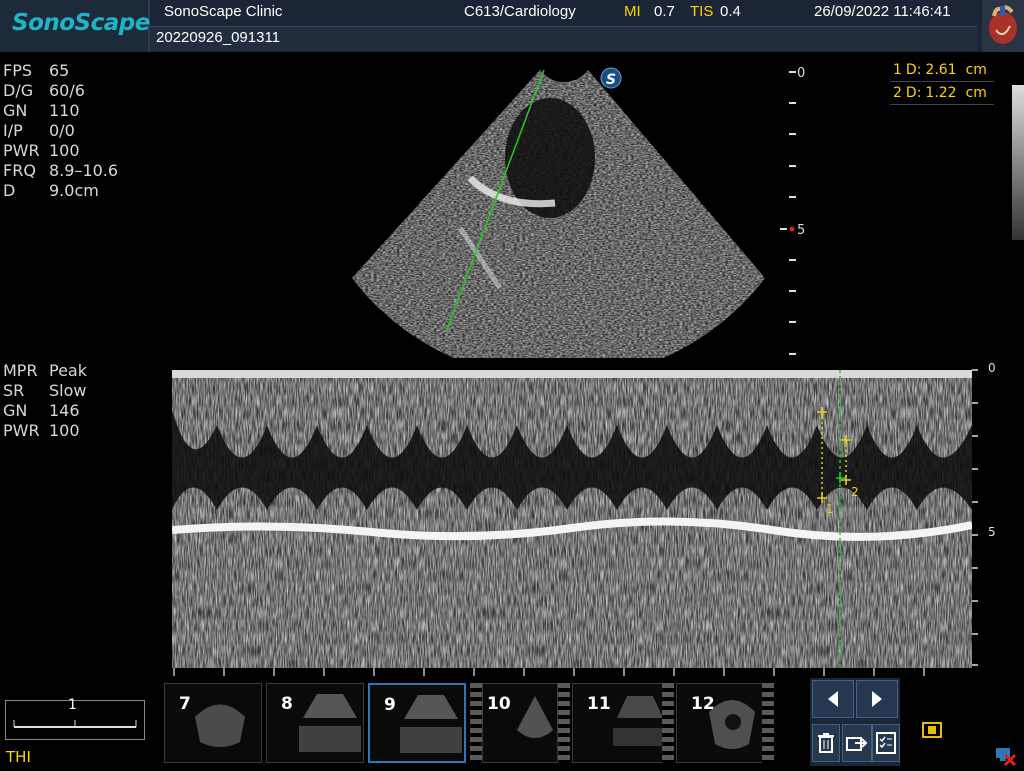  Describe the element at coordinates (223, 11) in the screenshot. I see `clinic-name: SonoScape Clinic` at that location.